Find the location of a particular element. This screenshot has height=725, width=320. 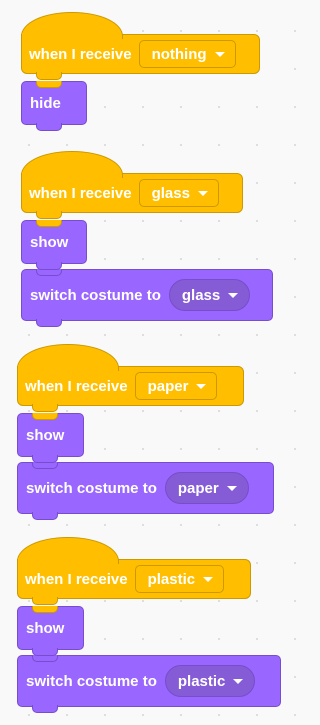

message-dropdown: nothing is located at coordinates (187, 54).